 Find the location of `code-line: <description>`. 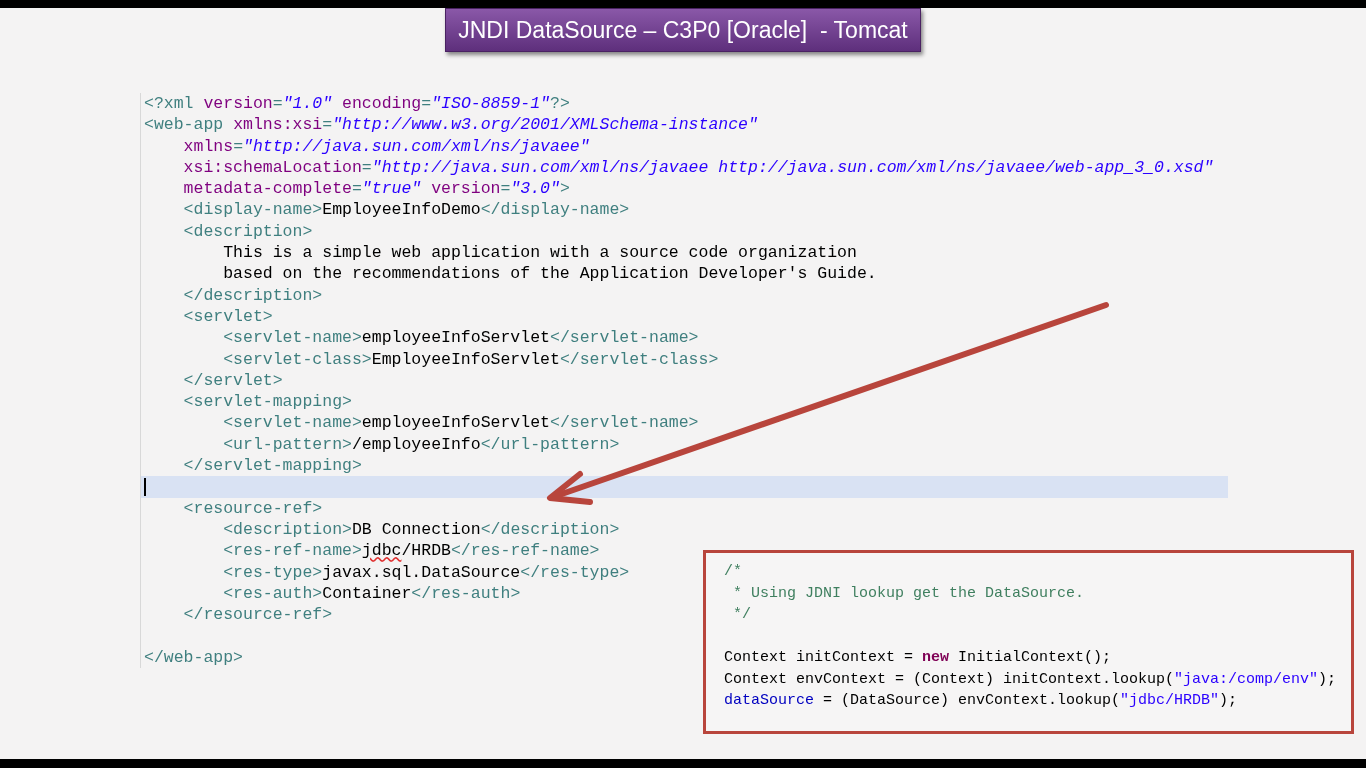

code-line: <description> is located at coordinates (247, 231).